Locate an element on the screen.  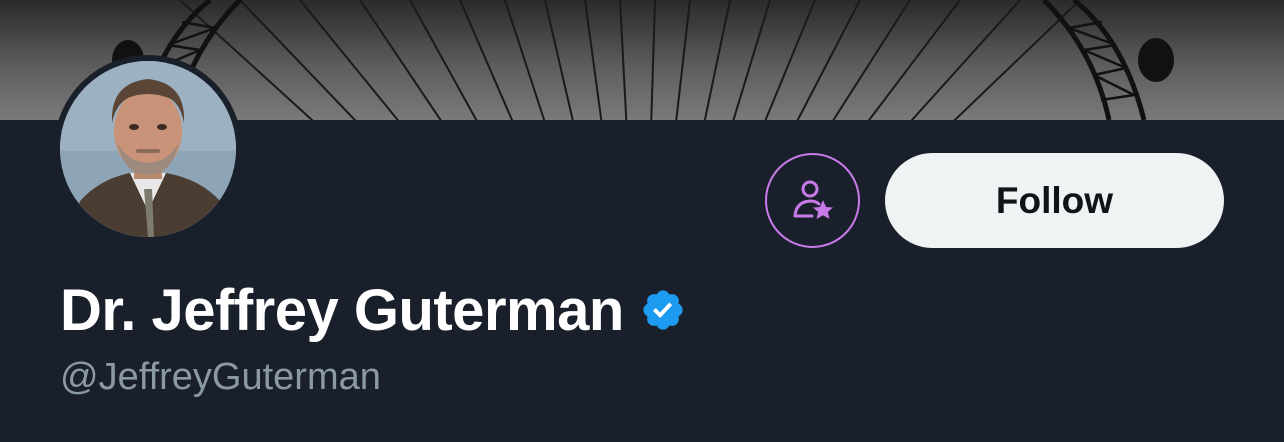
user-handle: @JeffreyGuterman is located at coordinates (220, 377).